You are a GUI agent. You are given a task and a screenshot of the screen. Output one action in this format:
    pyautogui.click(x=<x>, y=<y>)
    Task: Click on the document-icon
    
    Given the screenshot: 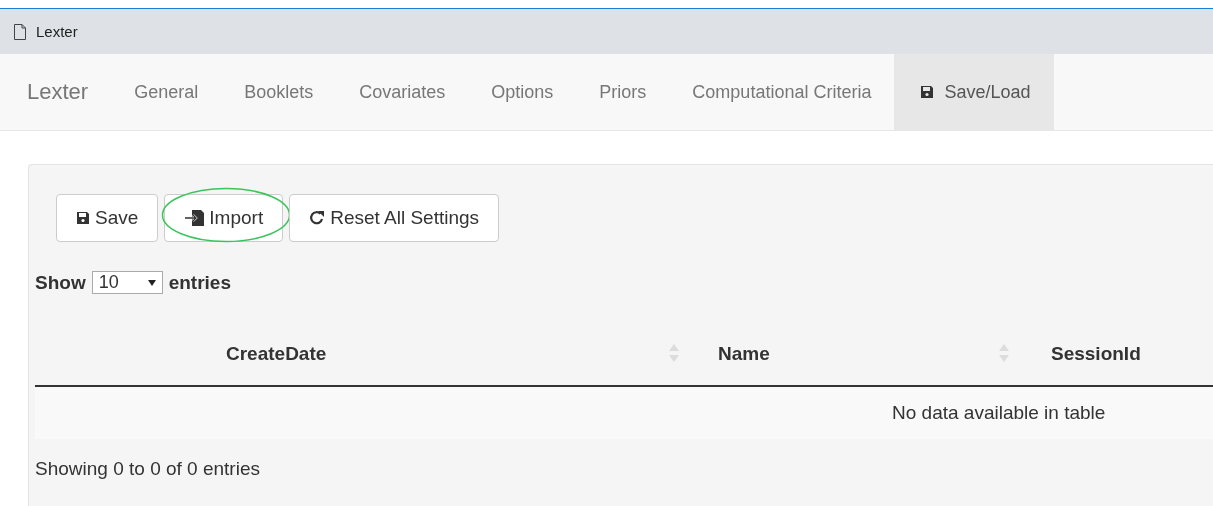 What is the action you would take?
    pyautogui.click(x=20, y=31)
    